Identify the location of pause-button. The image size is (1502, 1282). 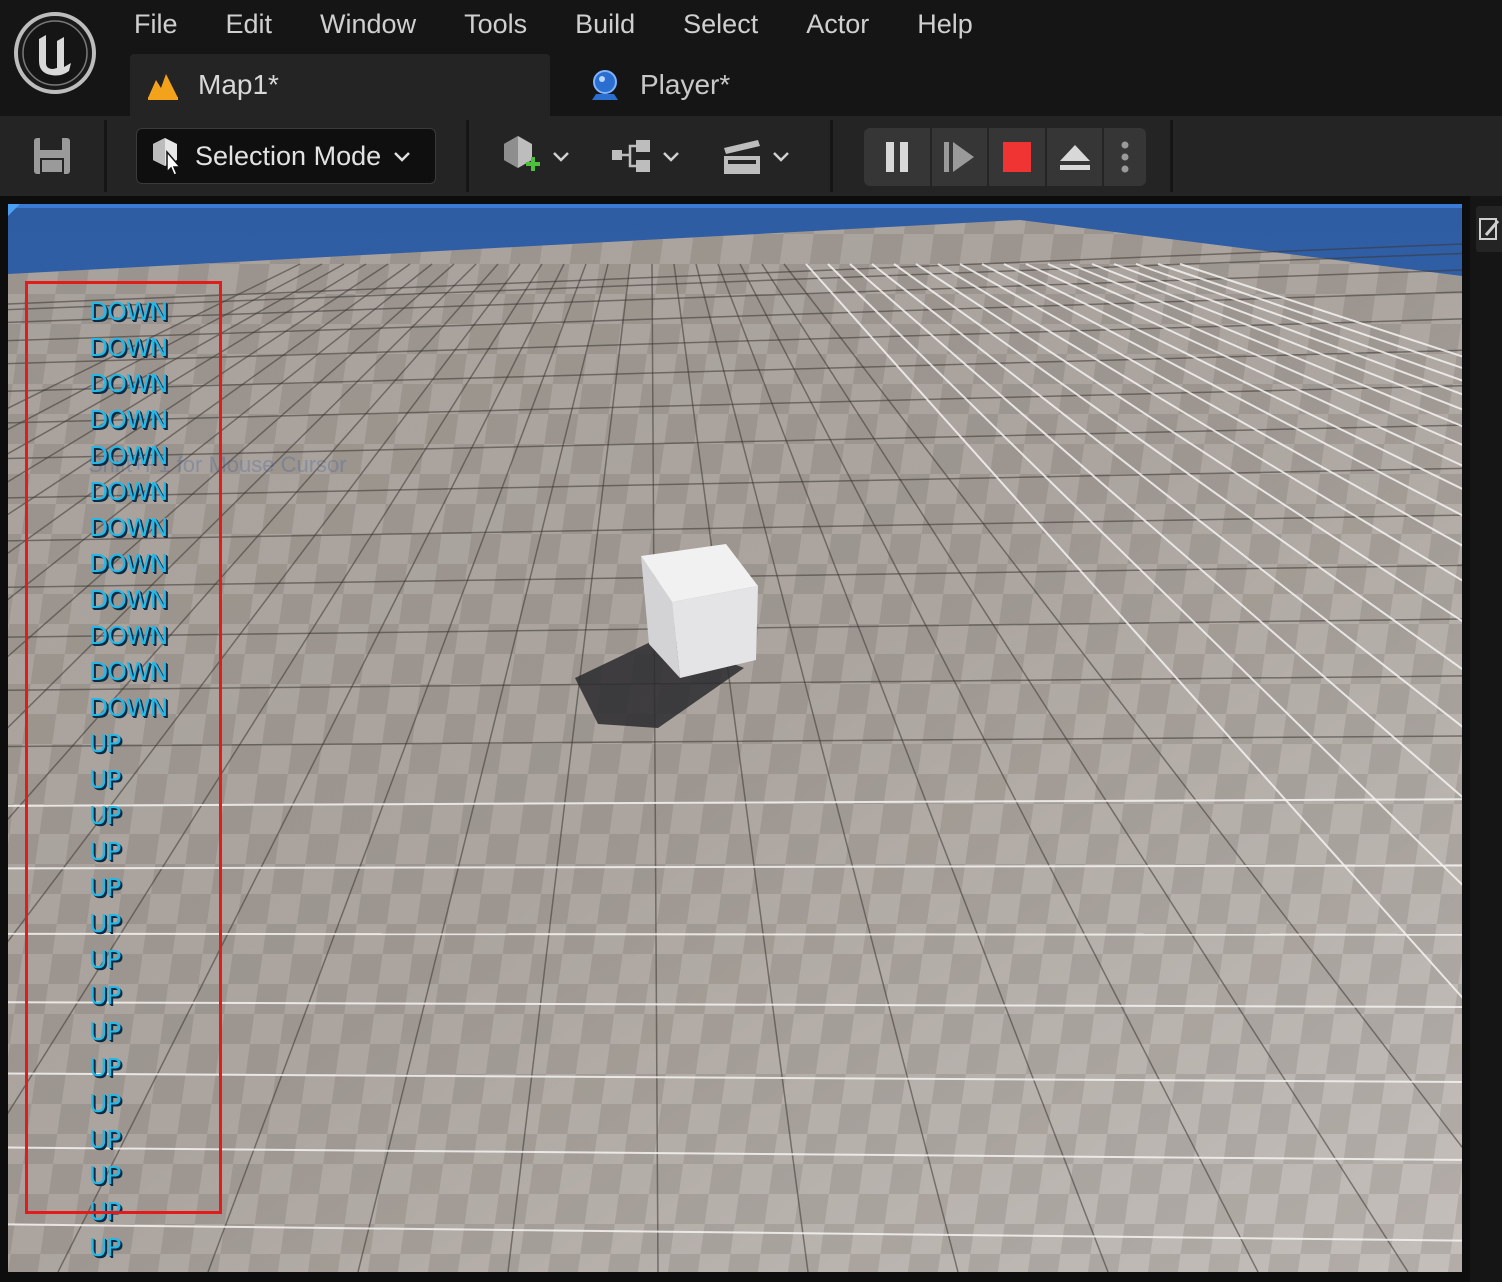
(898, 157).